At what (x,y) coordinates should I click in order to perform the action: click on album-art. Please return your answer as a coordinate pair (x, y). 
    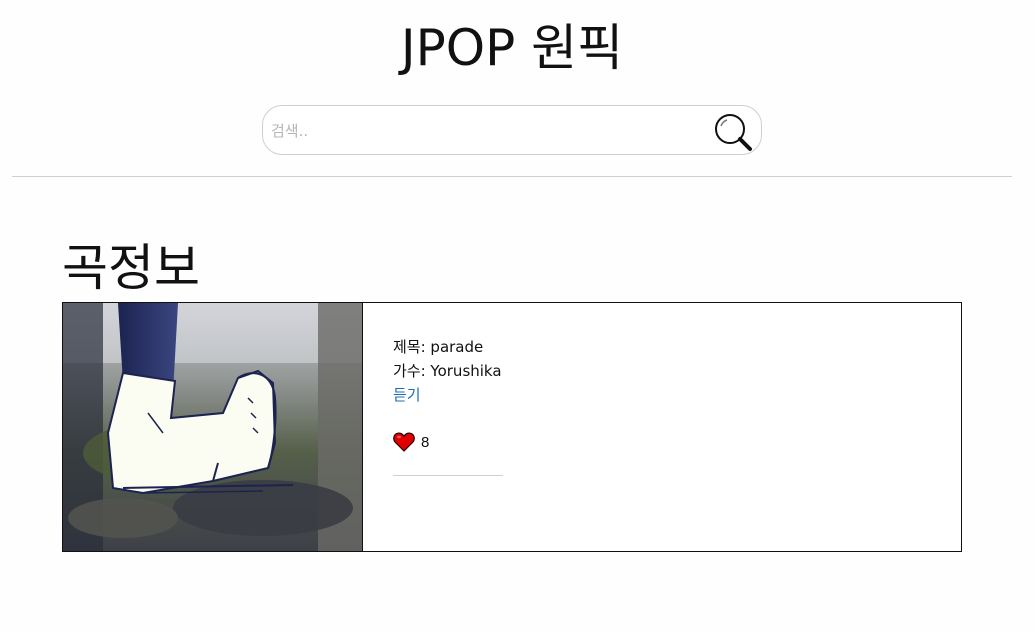
    Looking at the image, I should click on (213, 427).